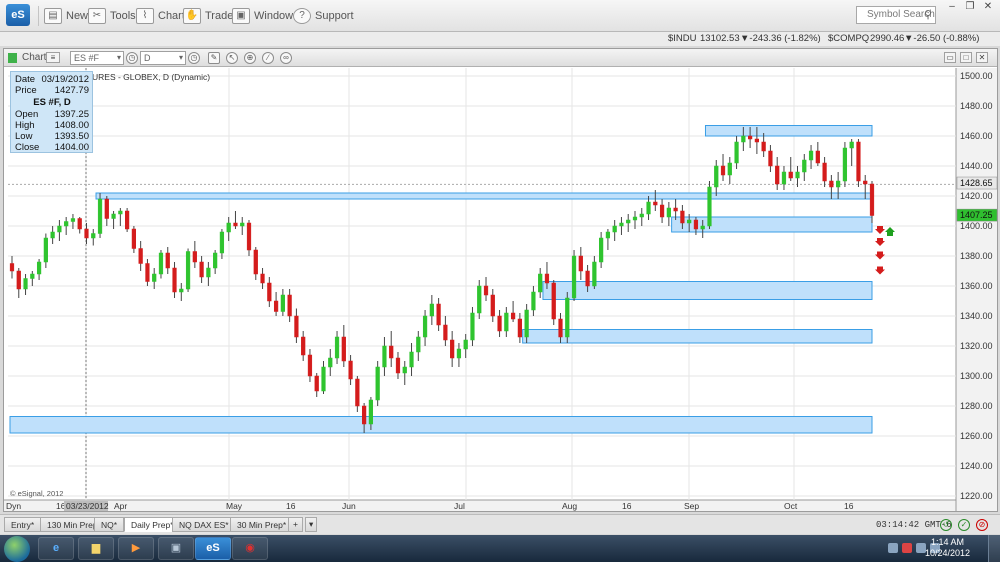 Image resolution: width=1000 pixels, height=562 pixels. I want to click on window-maximize-icon: □, so click(966, 57).